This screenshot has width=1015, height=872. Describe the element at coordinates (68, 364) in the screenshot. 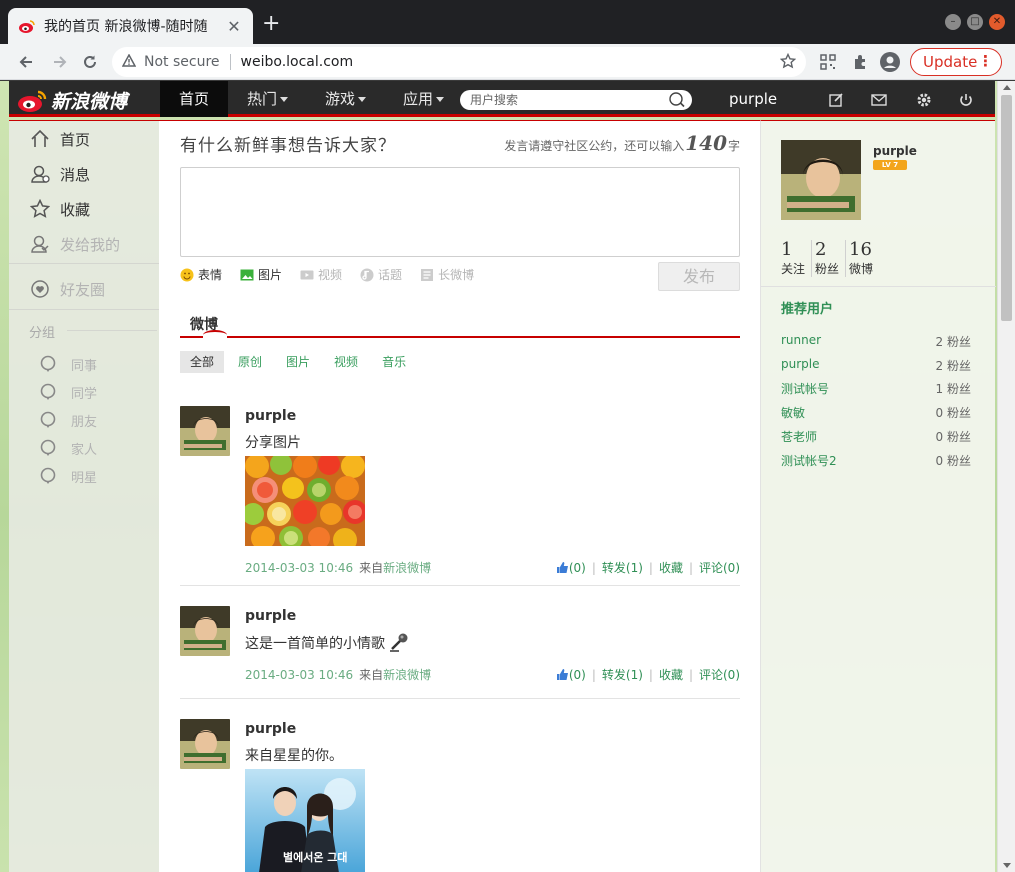

I see `group-item-colleagues: 同事` at that location.